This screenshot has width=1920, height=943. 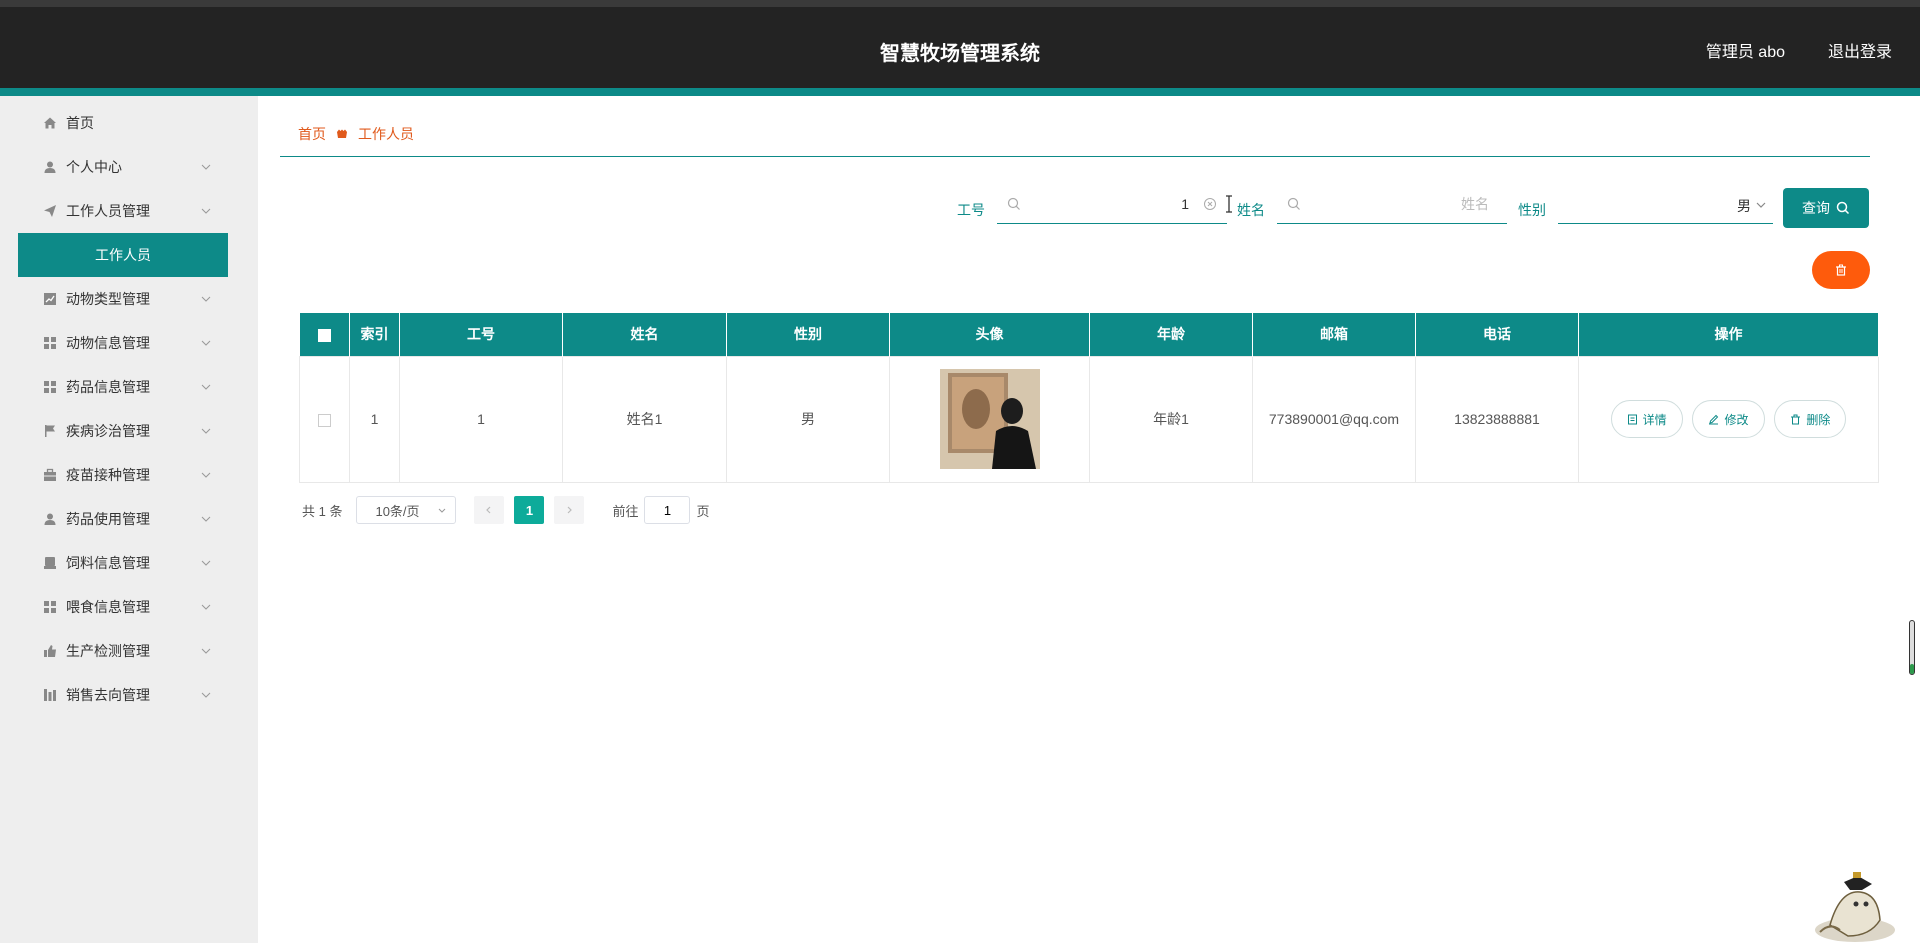 What do you see at coordinates (123, 343) in the screenshot?
I see `sidebar-item-menu-4: 动物信息管理` at bounding box center [123, 343].